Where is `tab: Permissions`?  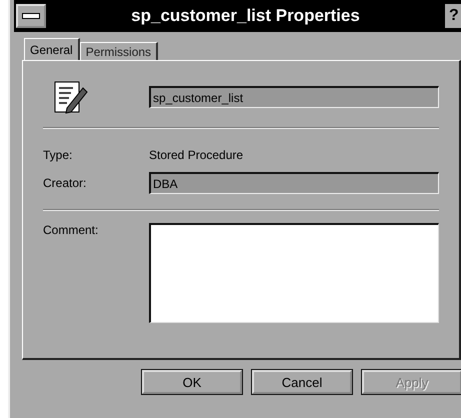
tab: Permissions is located at coordinates (119, 51).